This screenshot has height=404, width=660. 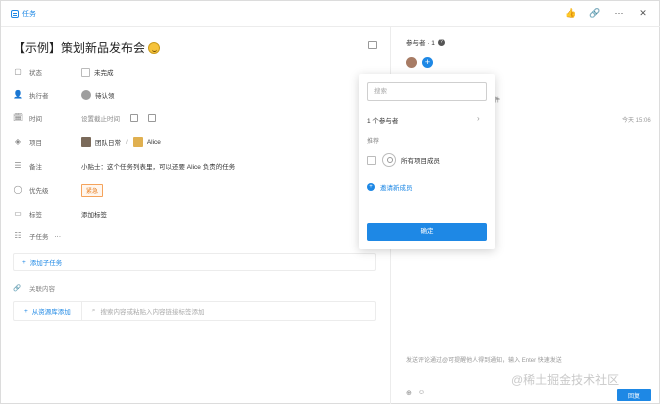 What do you see at coordinates (389, 160) in the screenshot?
I see `group-icon` at bounding box center [389, 160].